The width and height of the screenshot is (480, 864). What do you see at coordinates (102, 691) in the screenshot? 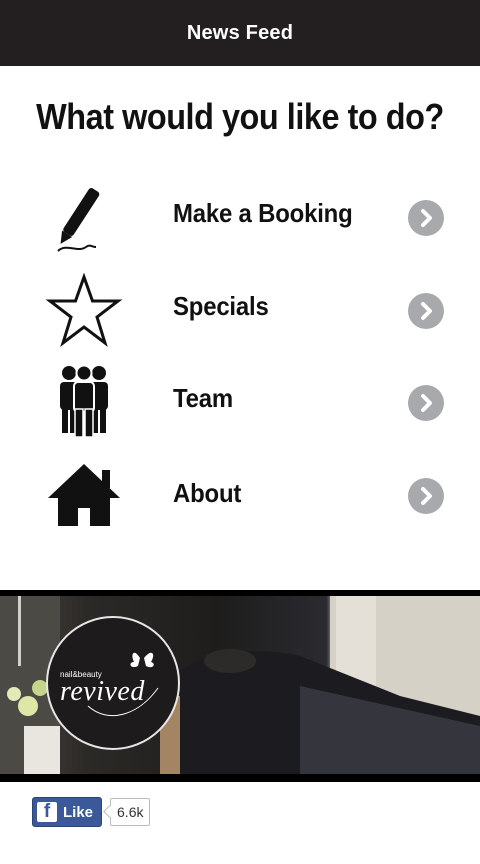
I see `logo-text: revived` at bounding box center [102, 691].